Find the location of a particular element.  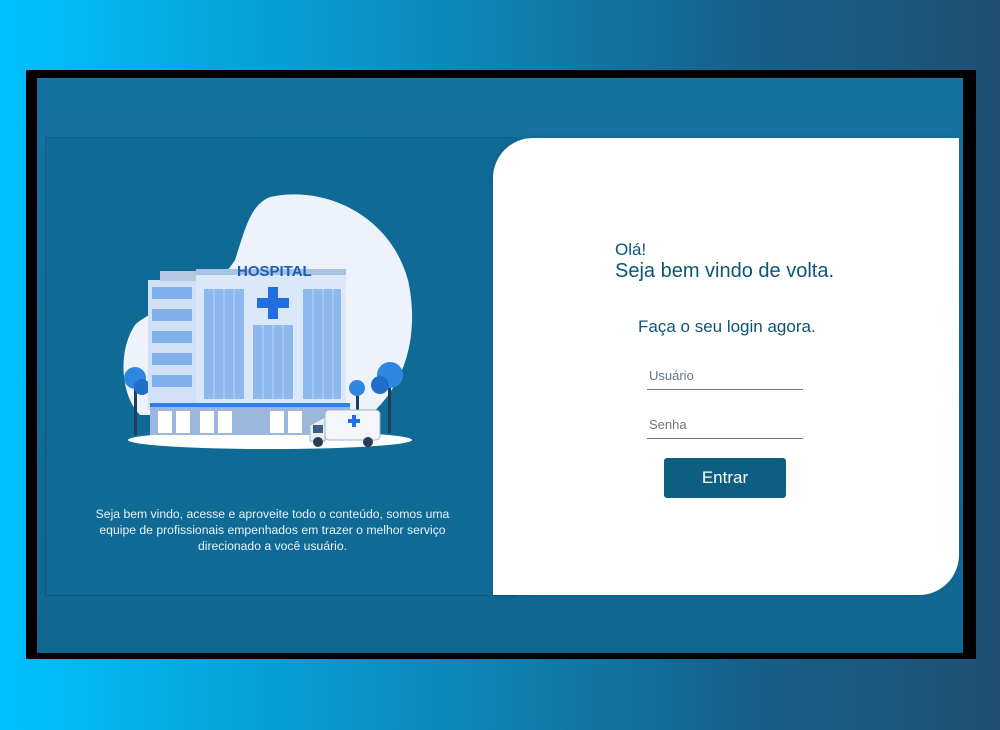

hospital-sign: HOSPITAL is located at coordinates (274, 271).